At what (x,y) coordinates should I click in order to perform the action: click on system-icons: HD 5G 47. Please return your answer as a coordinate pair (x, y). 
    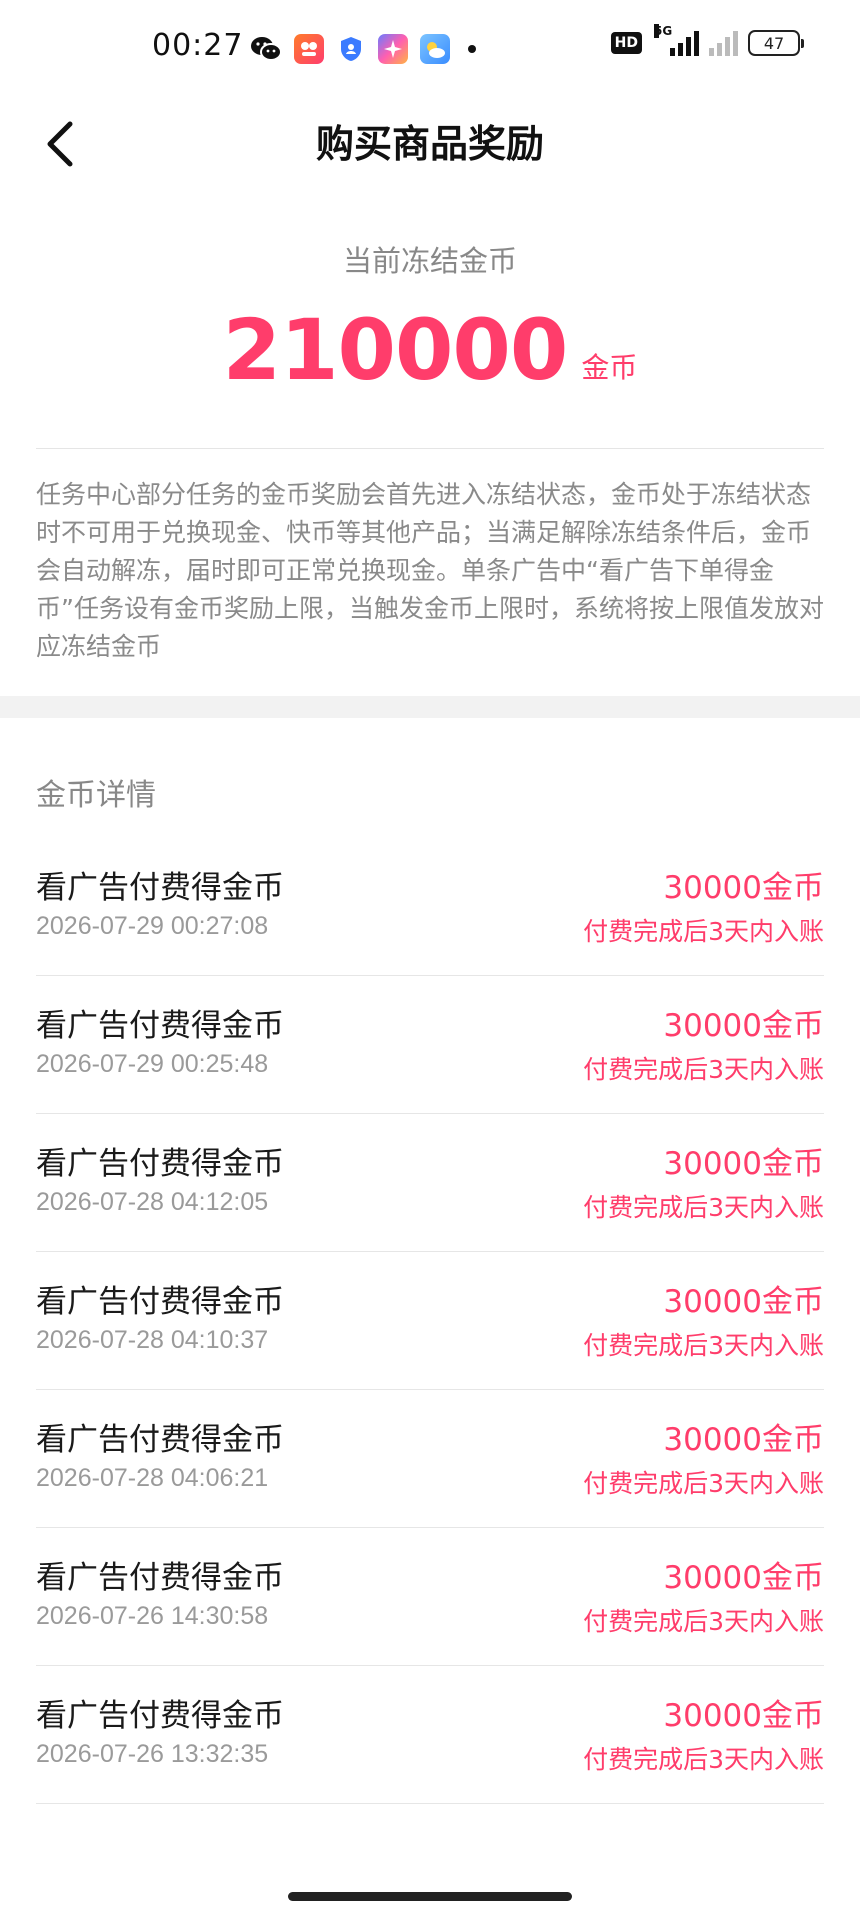
    Looking at the image, I should click on (707, 40).